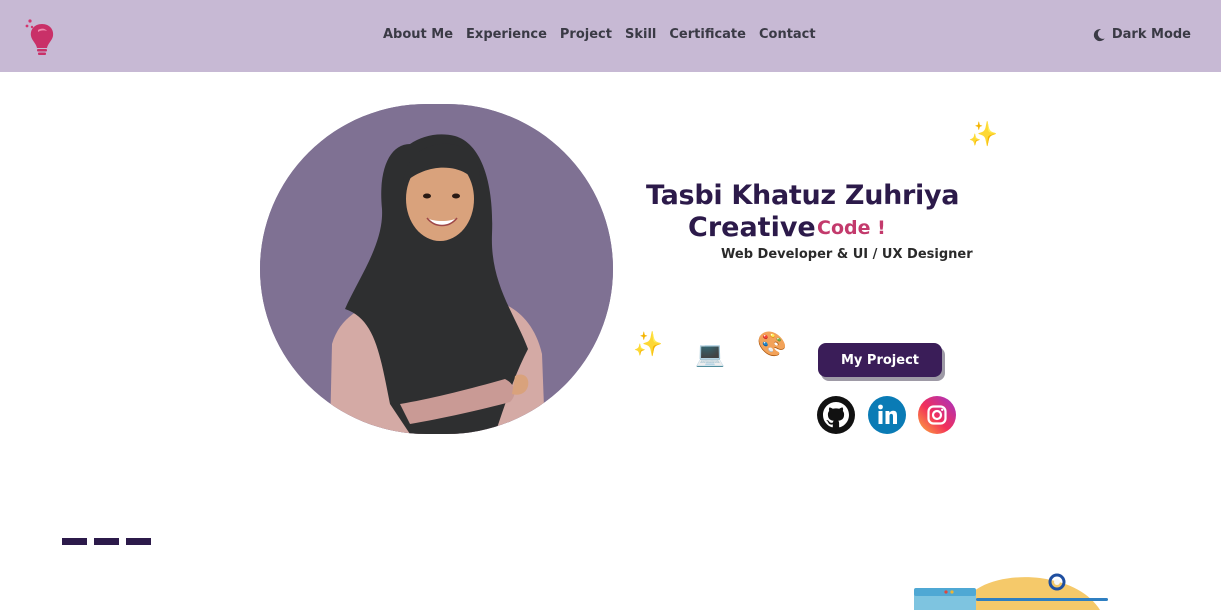  What do you see at coordinates (710, 354) in the screenshot?
I see `laptop-icon: 💻` at bounding box center [710, 354].